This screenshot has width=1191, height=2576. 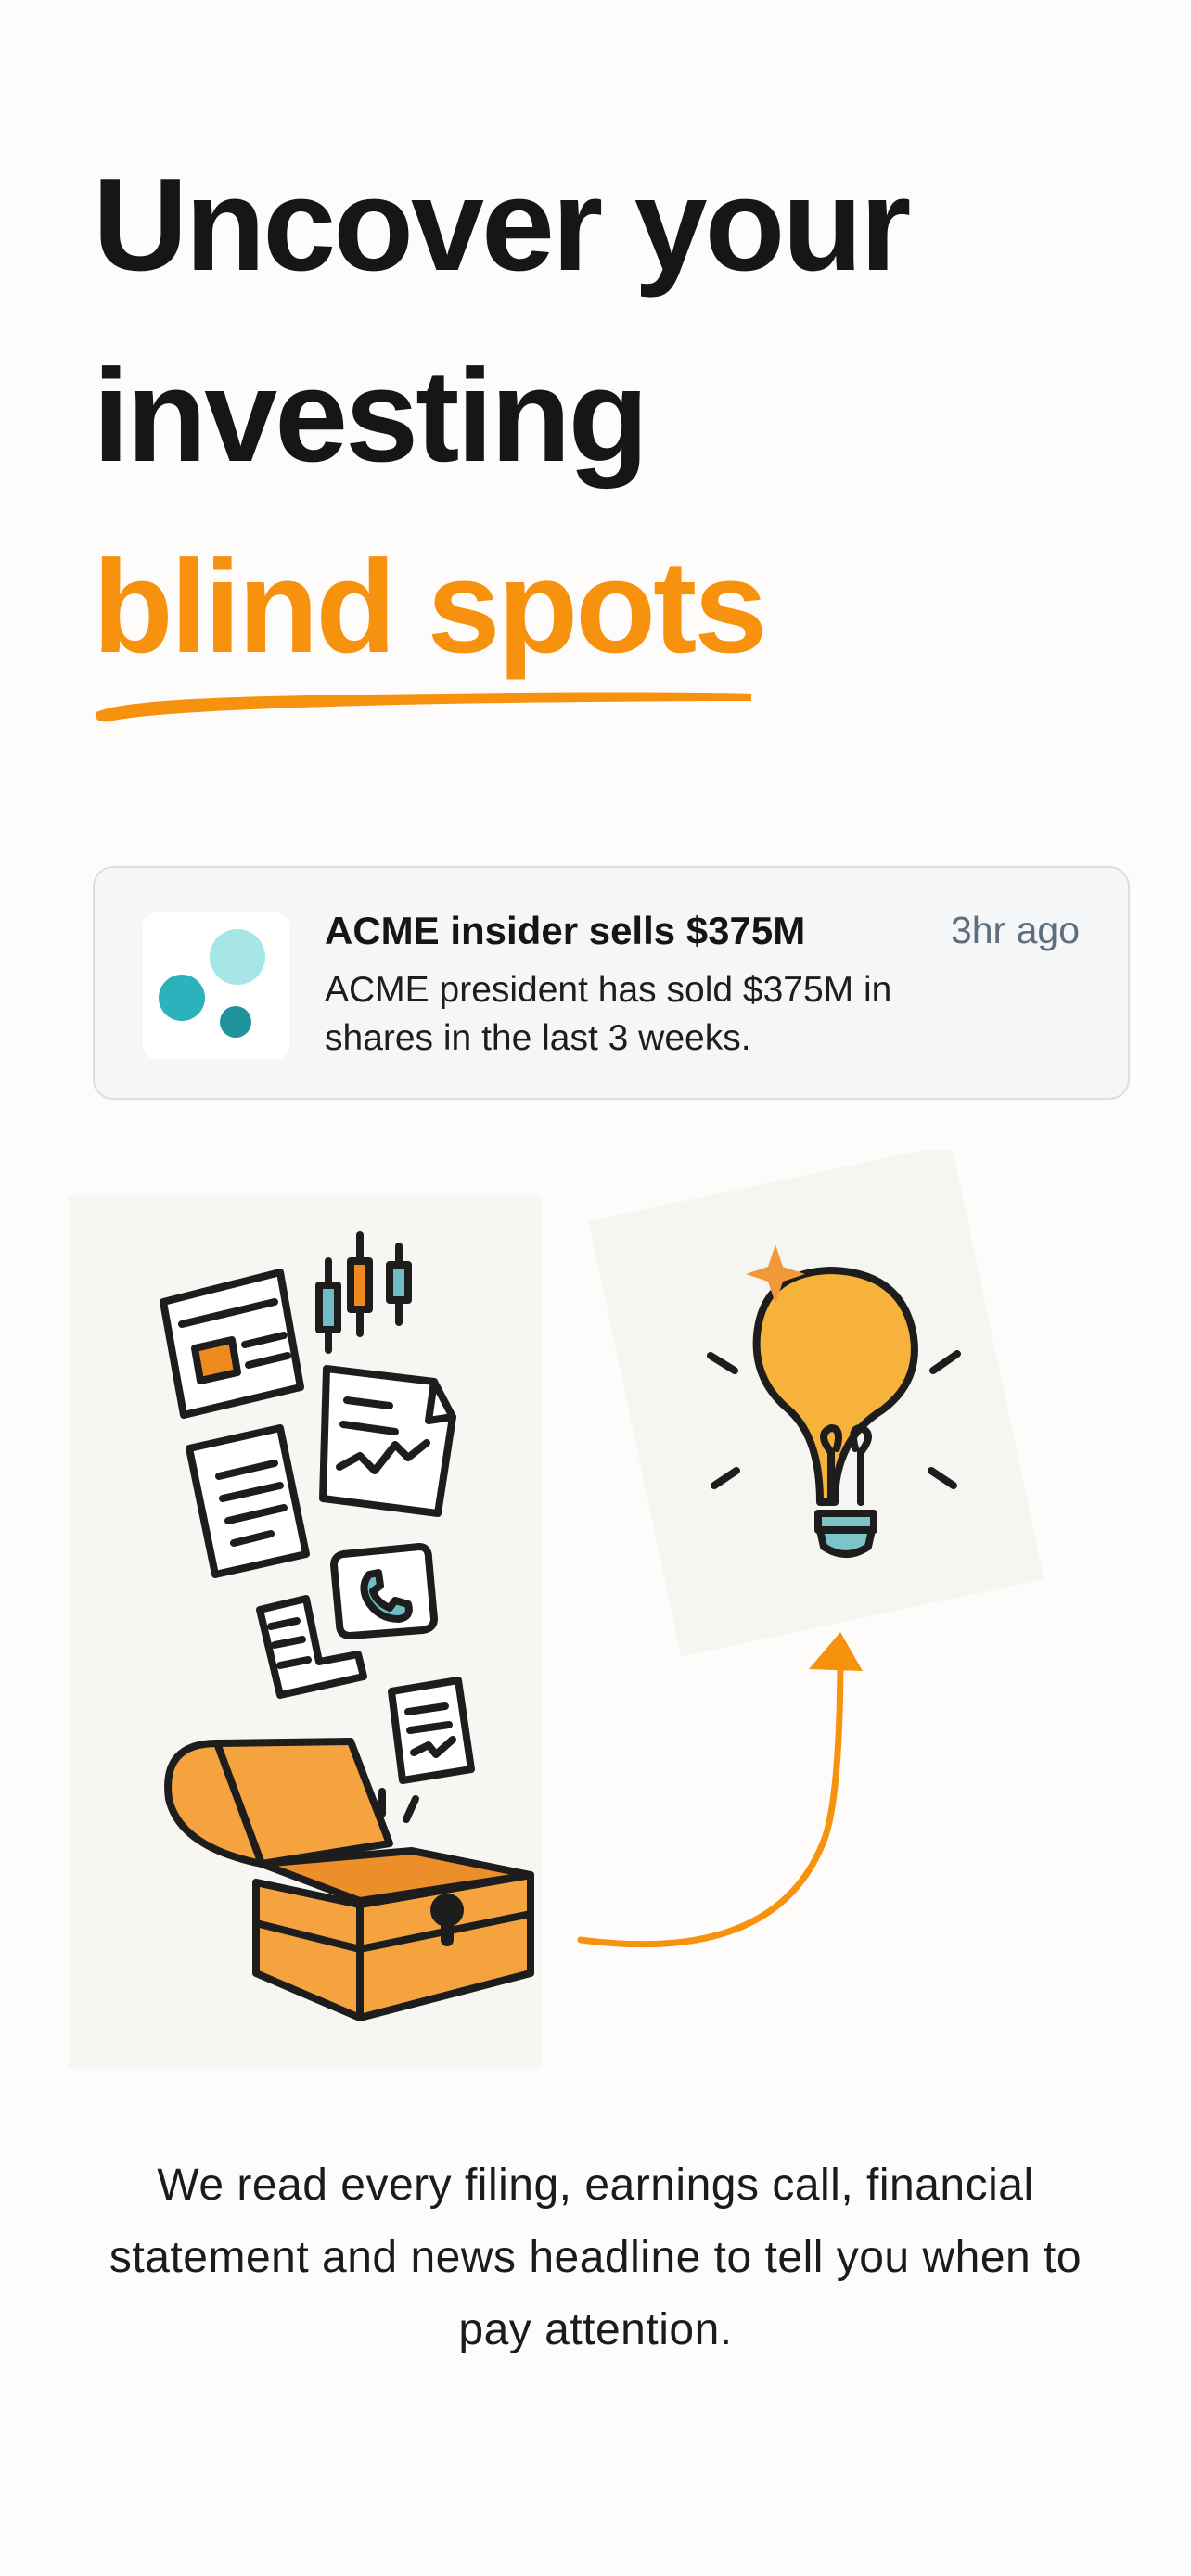 I want to click on acme-logo-icon, so click(x=216, y=985).